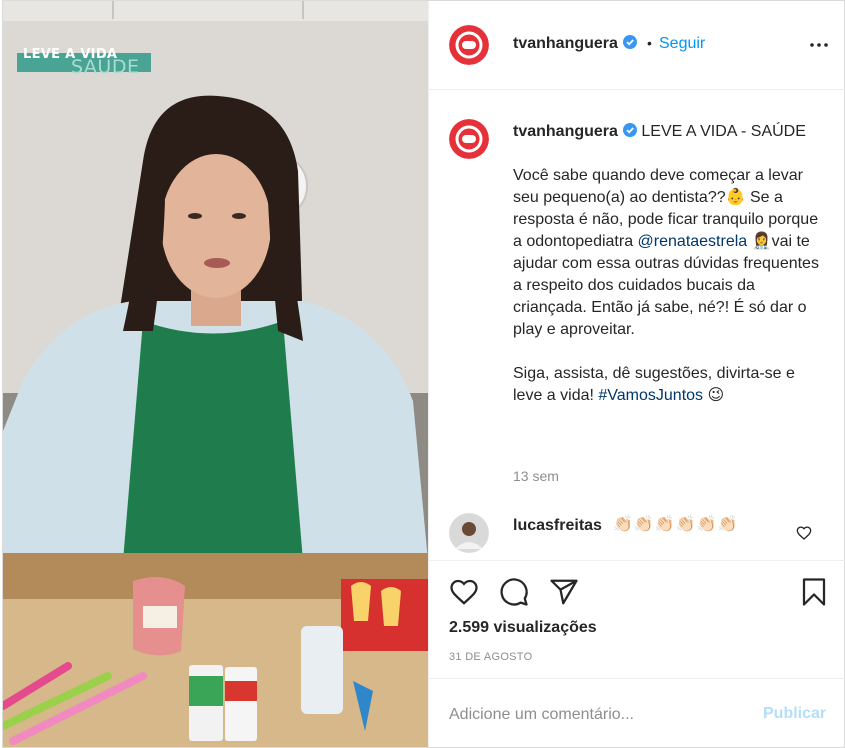 The image size is (845, 748). What do you see at coordinates (804, 533) in the screenshot?
I see `comment-like-heart-icon` at bounding box center [804, 533].